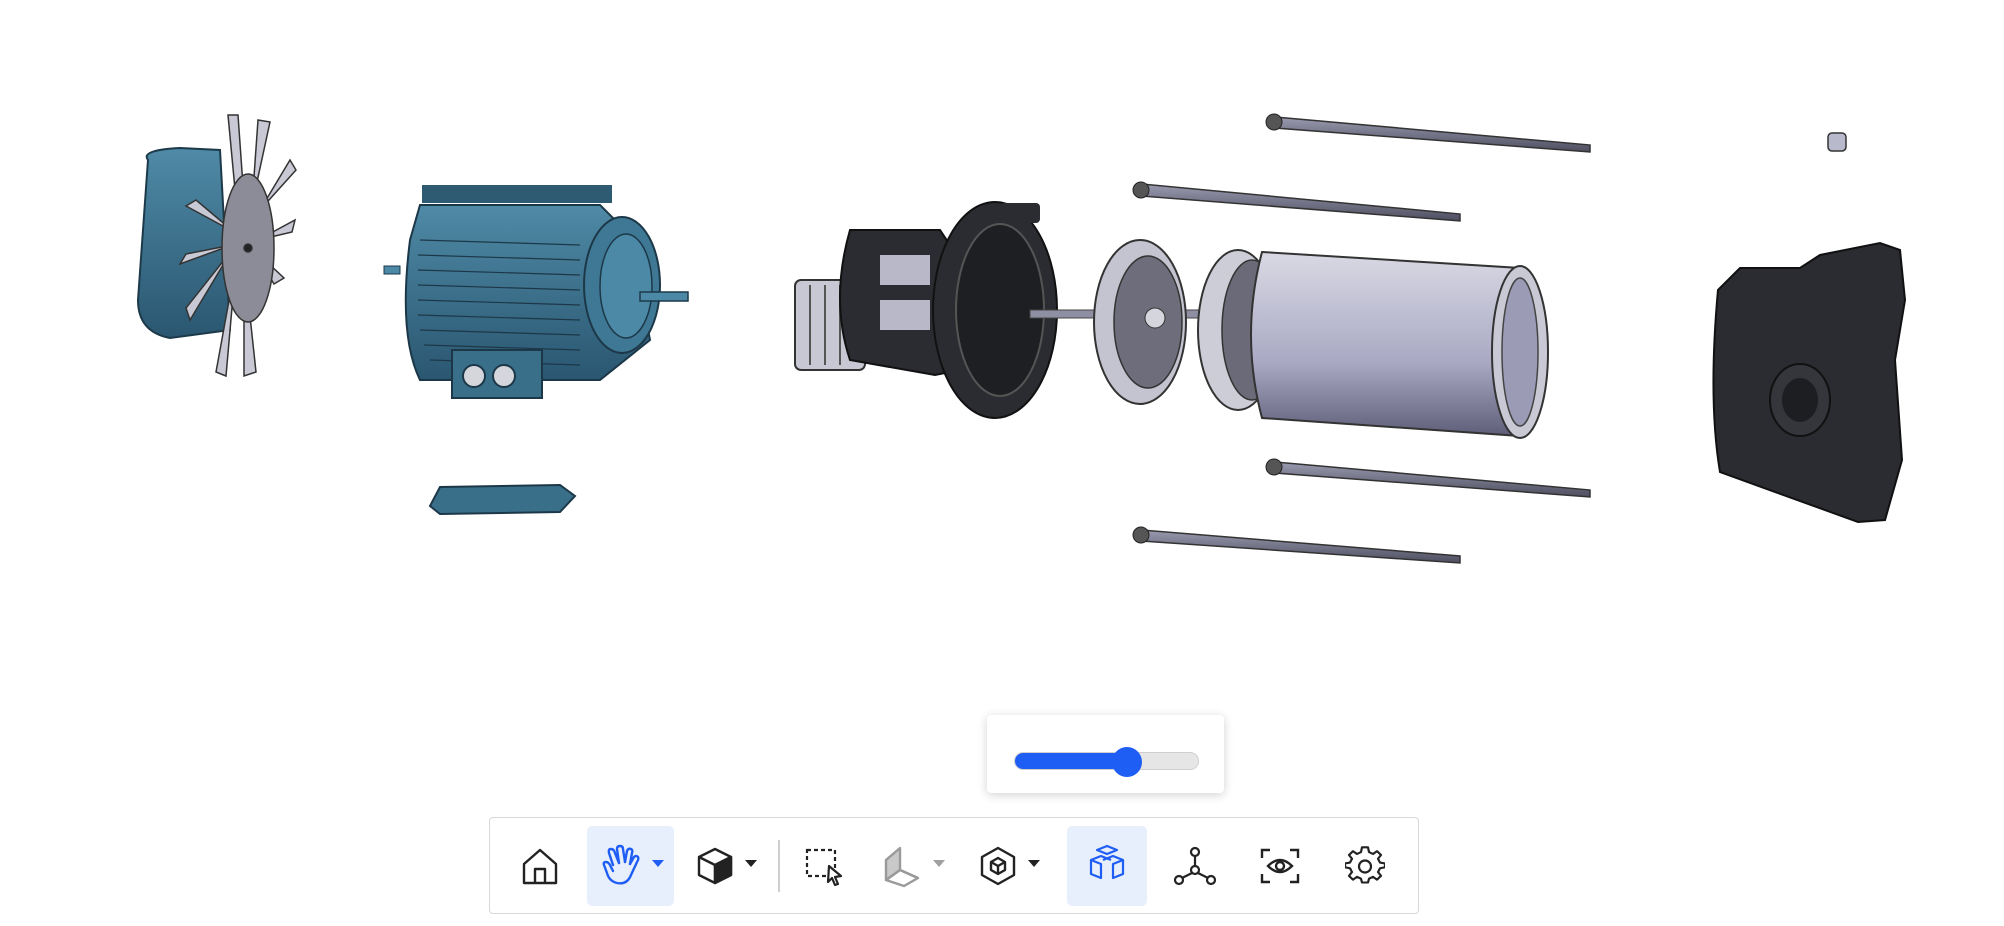 The height and width of the screenshot is (926, 2004). I want to click on explode-slider-thumb, so click(1126, 762).